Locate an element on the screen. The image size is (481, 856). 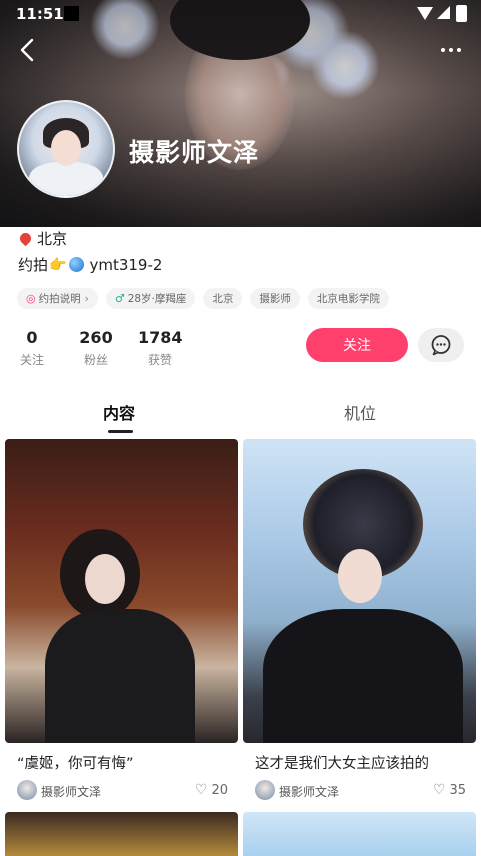
like-count: 20 is located at coordinates (219, 790).